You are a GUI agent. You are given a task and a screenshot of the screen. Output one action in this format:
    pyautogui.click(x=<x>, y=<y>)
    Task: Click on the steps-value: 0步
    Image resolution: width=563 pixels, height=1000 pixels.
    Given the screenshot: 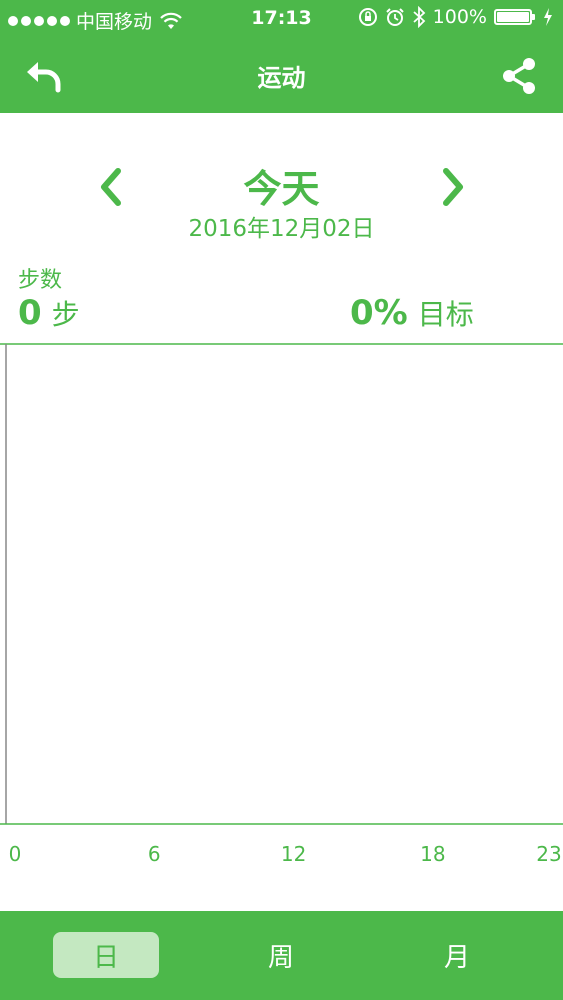 What is the action you would take?
    pyautogui.click(x=49, y=313)
    